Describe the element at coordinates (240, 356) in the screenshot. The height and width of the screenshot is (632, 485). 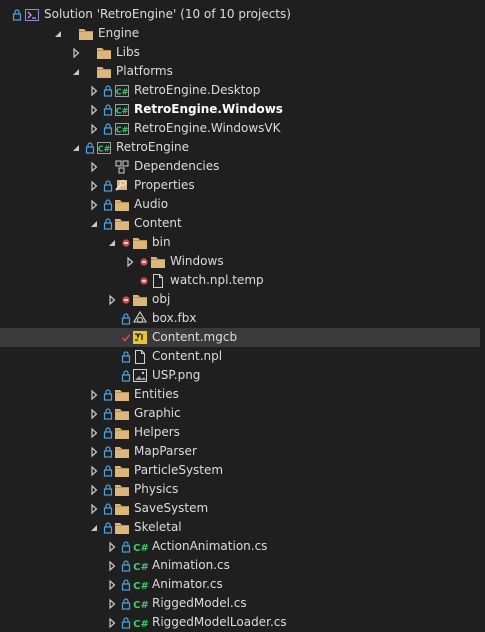
I see `tree-row-file-content-npl: Content.npl` at that location.